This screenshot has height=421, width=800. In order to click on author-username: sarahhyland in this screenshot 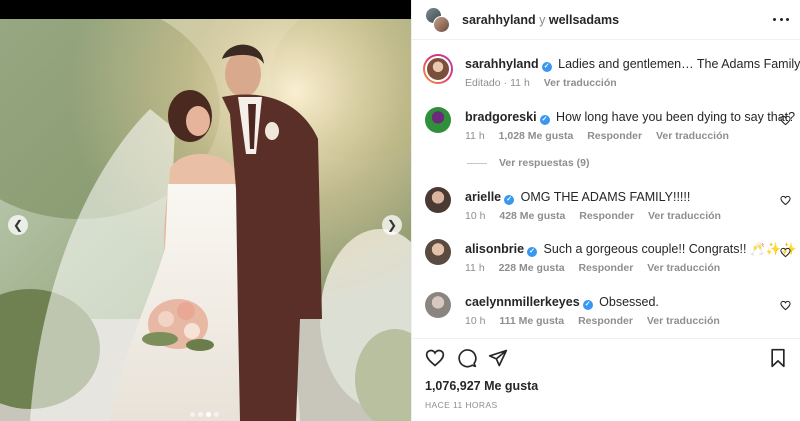, I will do `click(499, 20)`.